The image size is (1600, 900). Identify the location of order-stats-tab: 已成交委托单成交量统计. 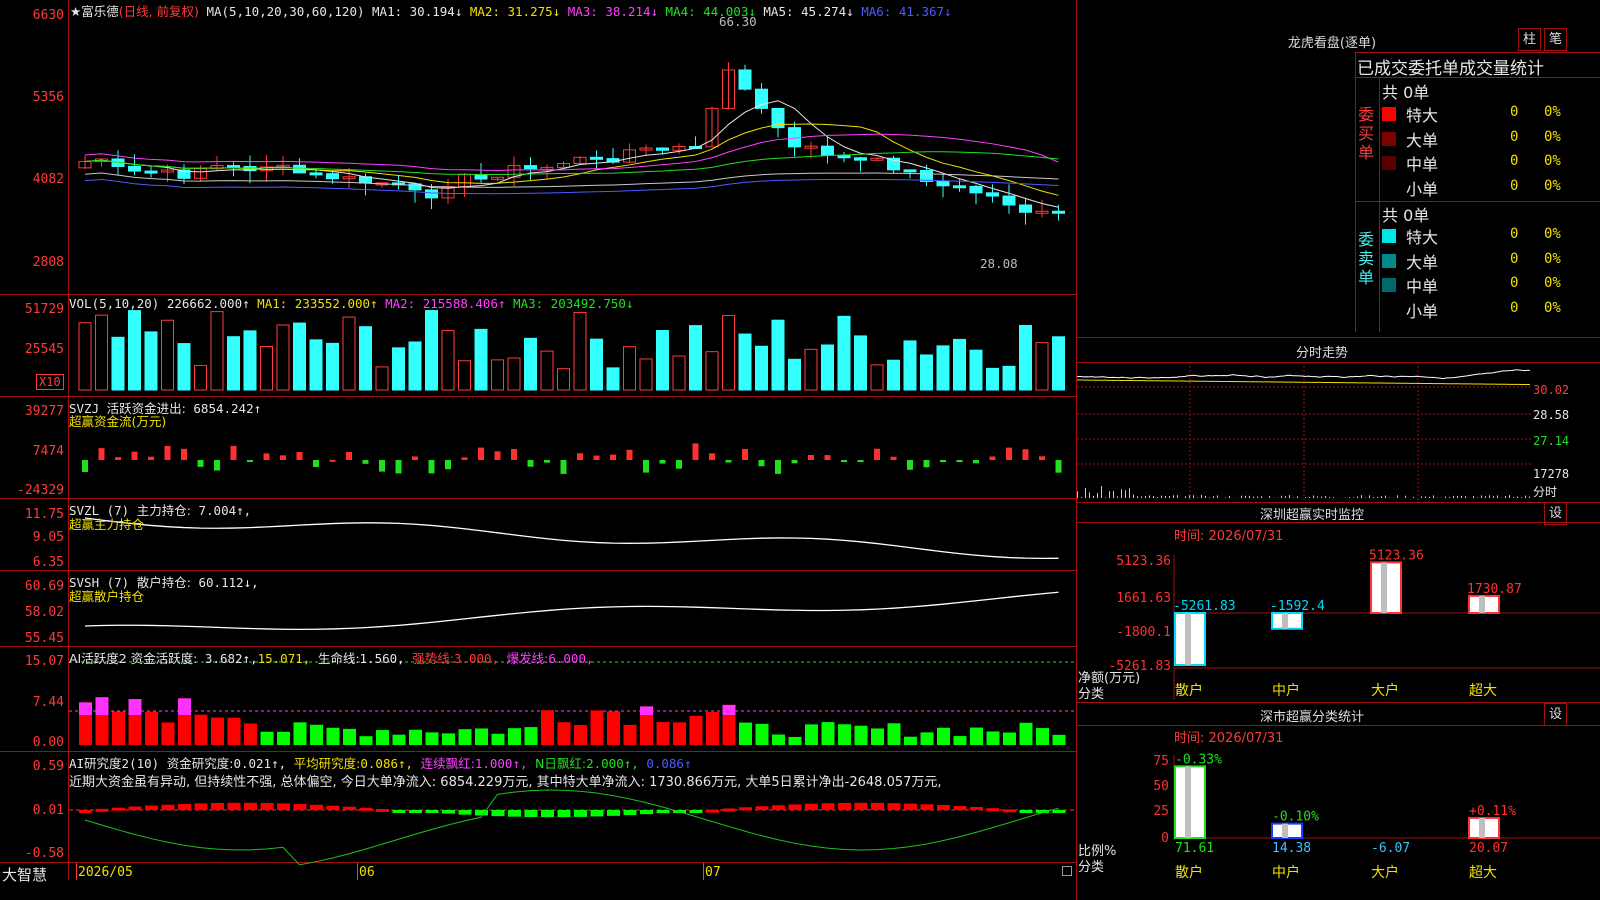
(1450, 66).